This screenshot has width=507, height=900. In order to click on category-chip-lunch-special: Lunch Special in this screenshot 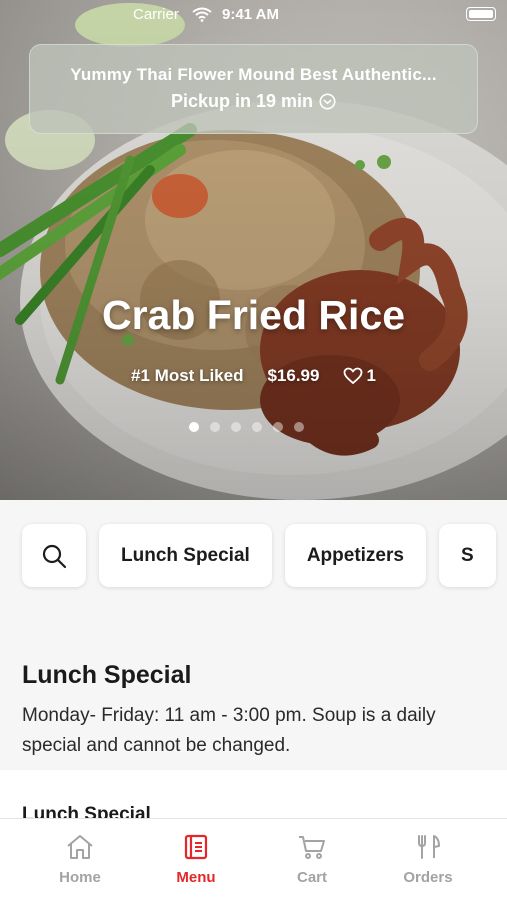, I will do `click(185, 555)`.